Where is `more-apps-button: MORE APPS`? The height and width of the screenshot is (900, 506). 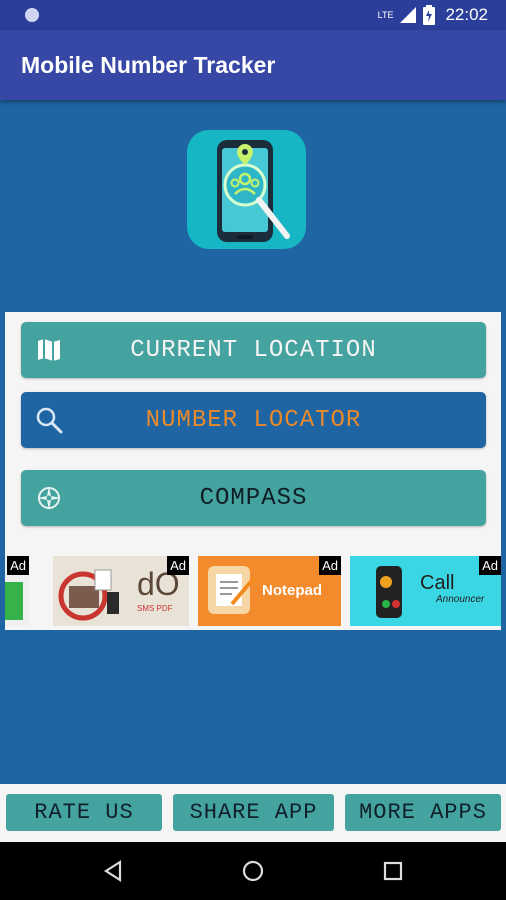 more-apps-button: MORE APPS is located at coordinates (423, 812).